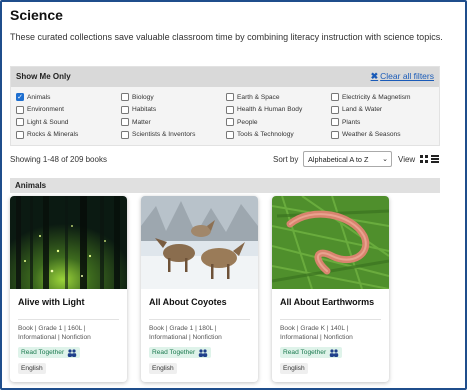  What do you see at coordinates (51, 302) in the screenshot?
I see `book-title: Alive with Light` at bounding box center [51, 302].